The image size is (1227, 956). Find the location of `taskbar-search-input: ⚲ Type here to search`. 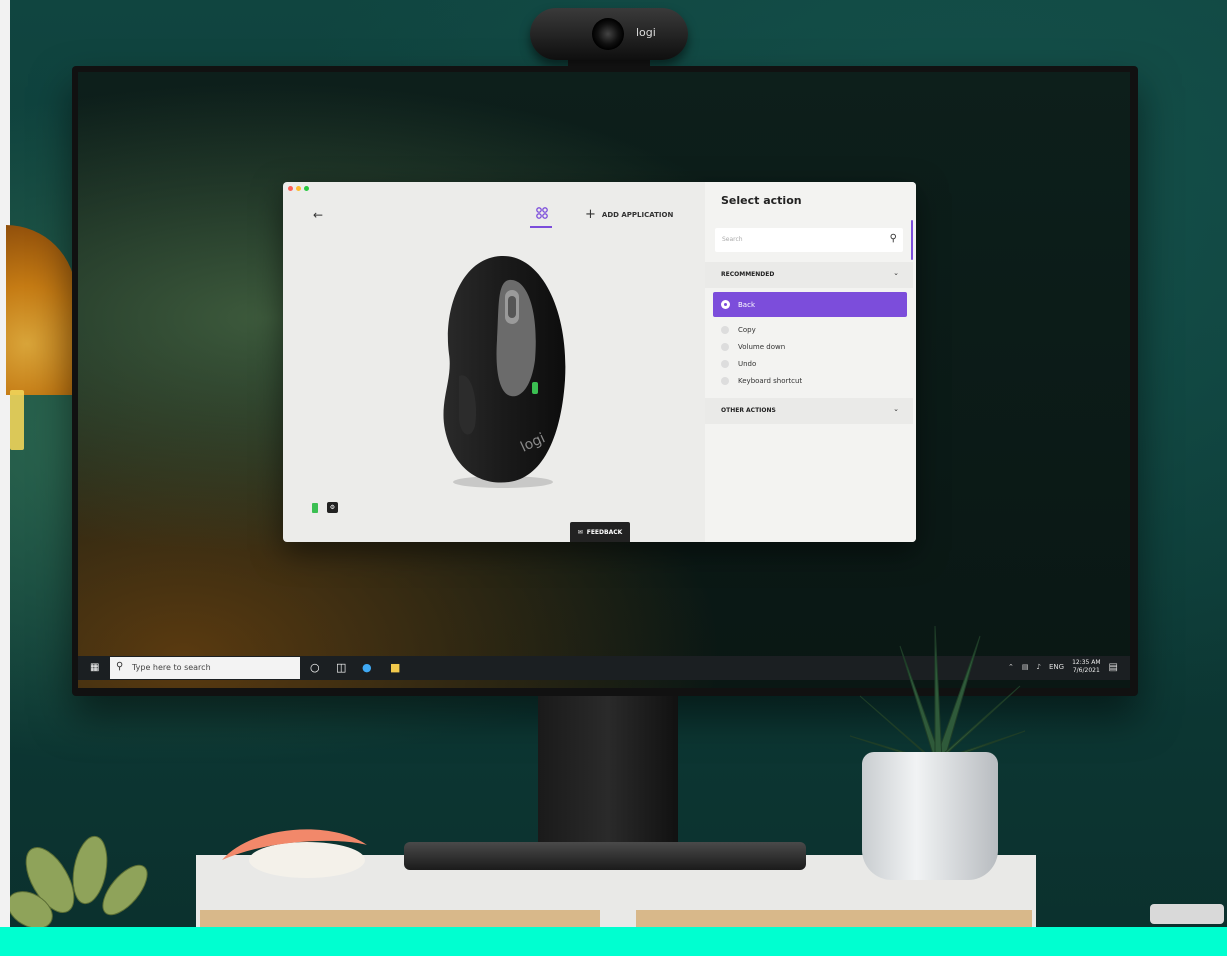

taskbar-search-input: ⚲ Type here to search is located at coordinates (205, 668).